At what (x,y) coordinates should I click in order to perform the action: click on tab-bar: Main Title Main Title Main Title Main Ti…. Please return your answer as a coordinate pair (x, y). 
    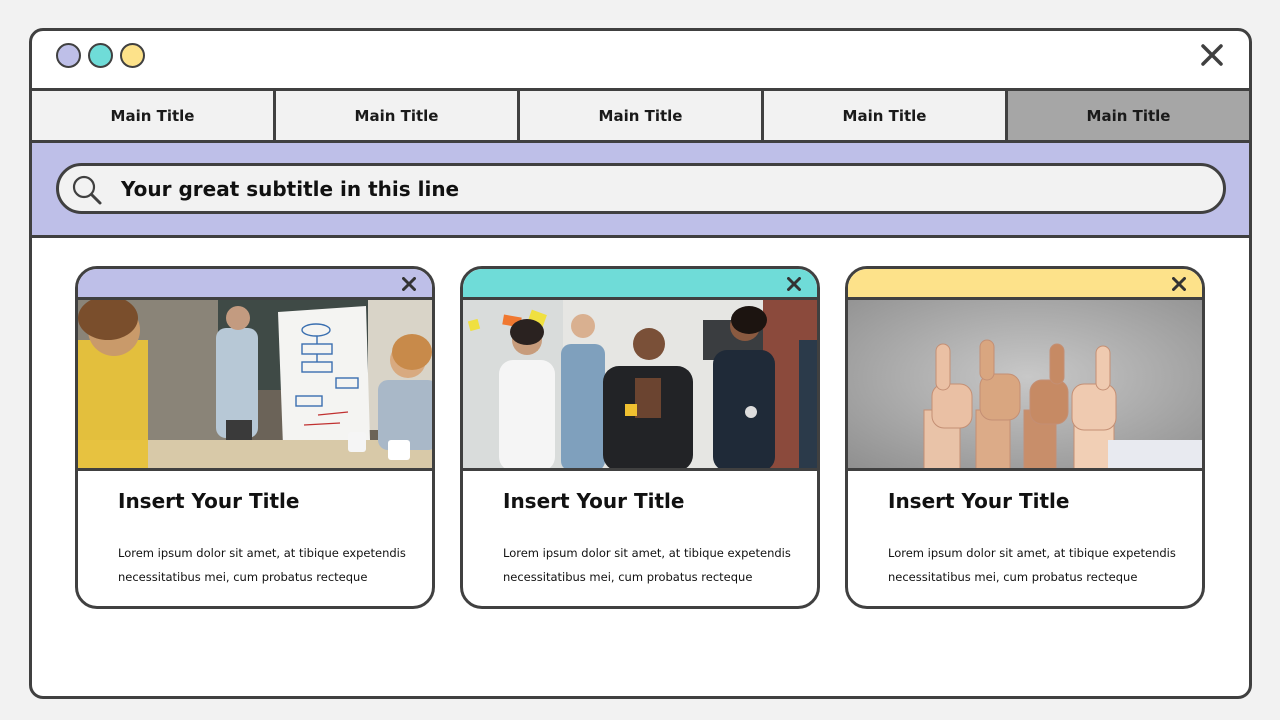
    Looking at the image, I should click on (640, 115).